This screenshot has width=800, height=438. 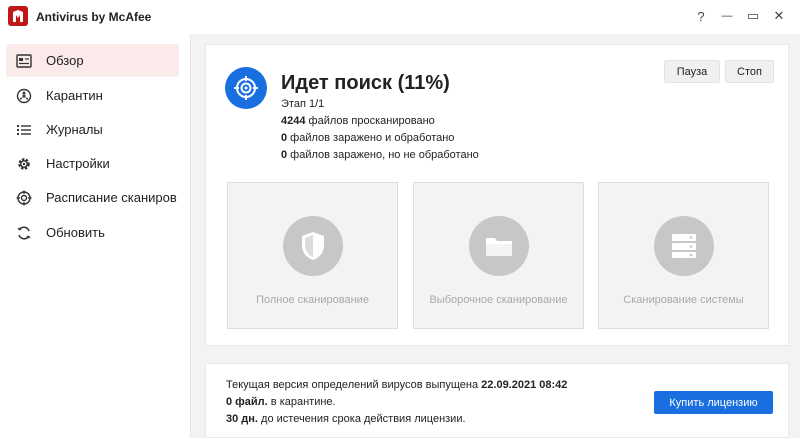 I want to click on stop-button: Стоп, so click(x=749, y=71).